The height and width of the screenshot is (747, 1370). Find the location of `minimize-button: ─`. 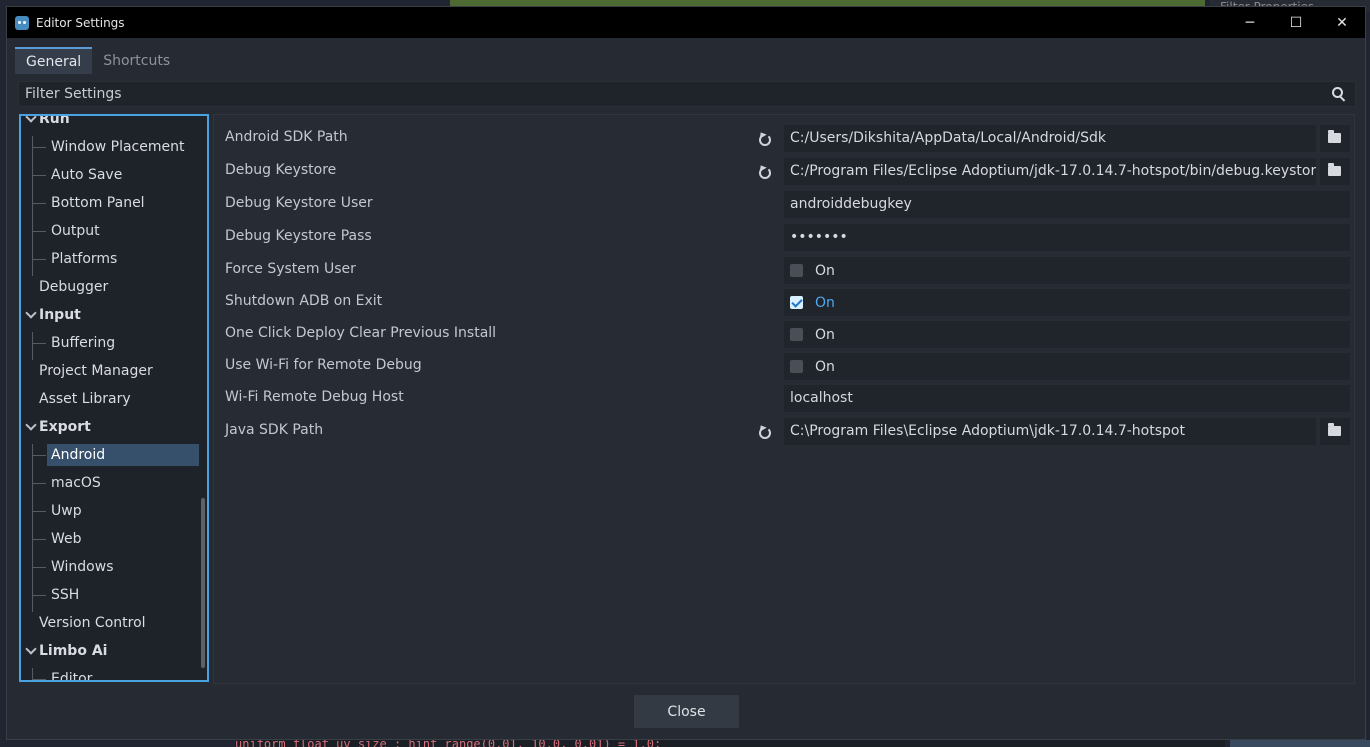

minimize-button: ─ is located at coordinates (1250, 22).